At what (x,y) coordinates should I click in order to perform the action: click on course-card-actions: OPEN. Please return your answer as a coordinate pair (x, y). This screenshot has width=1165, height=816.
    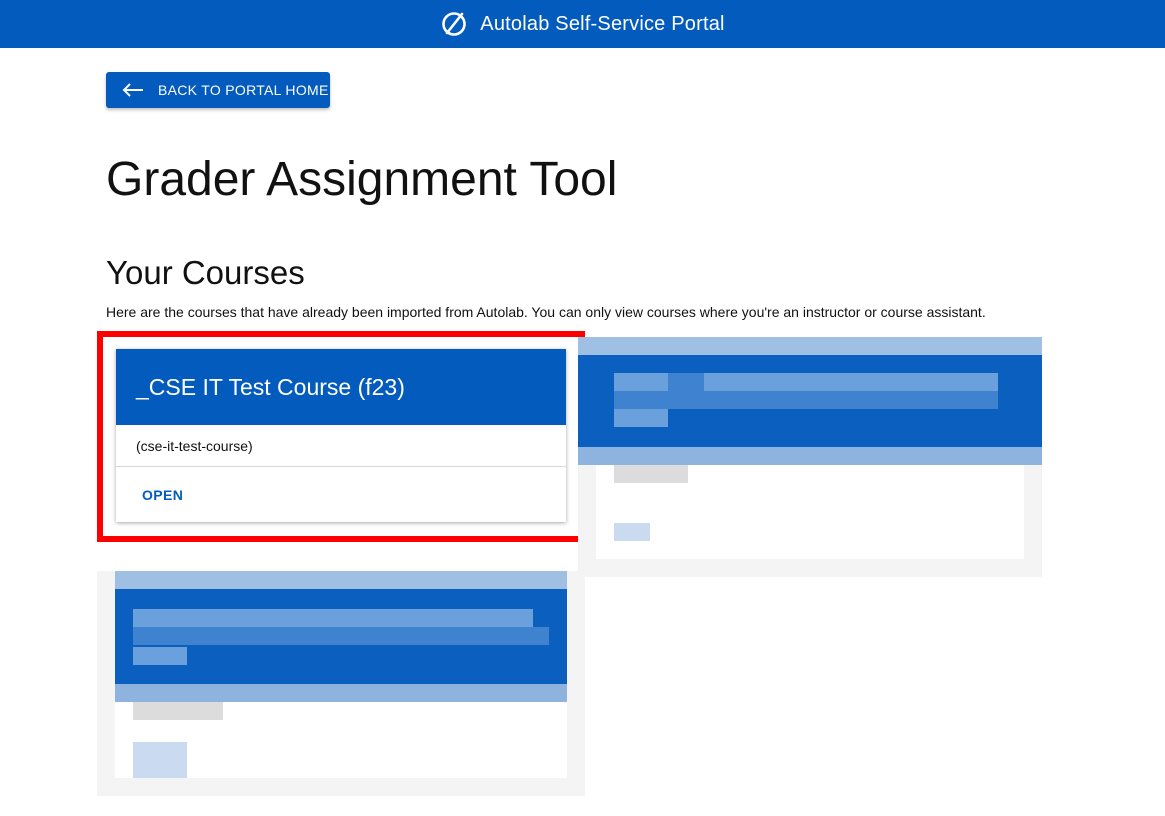
    Looking at the image, I should click on (341, 494).